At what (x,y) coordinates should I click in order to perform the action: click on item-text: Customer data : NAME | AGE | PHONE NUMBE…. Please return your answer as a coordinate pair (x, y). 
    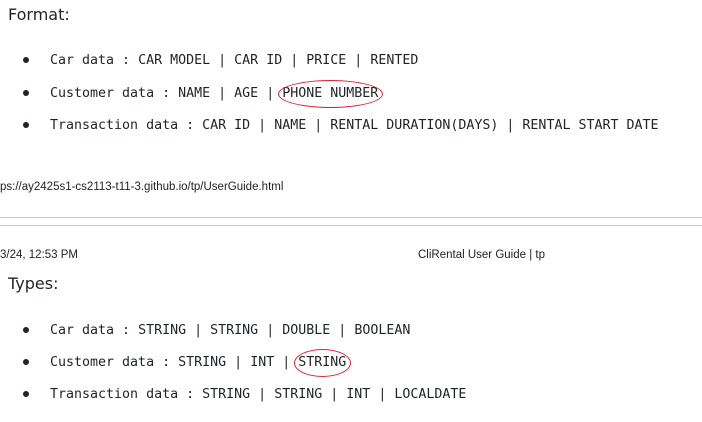
    Looking at the image, I should click on (217, 94).